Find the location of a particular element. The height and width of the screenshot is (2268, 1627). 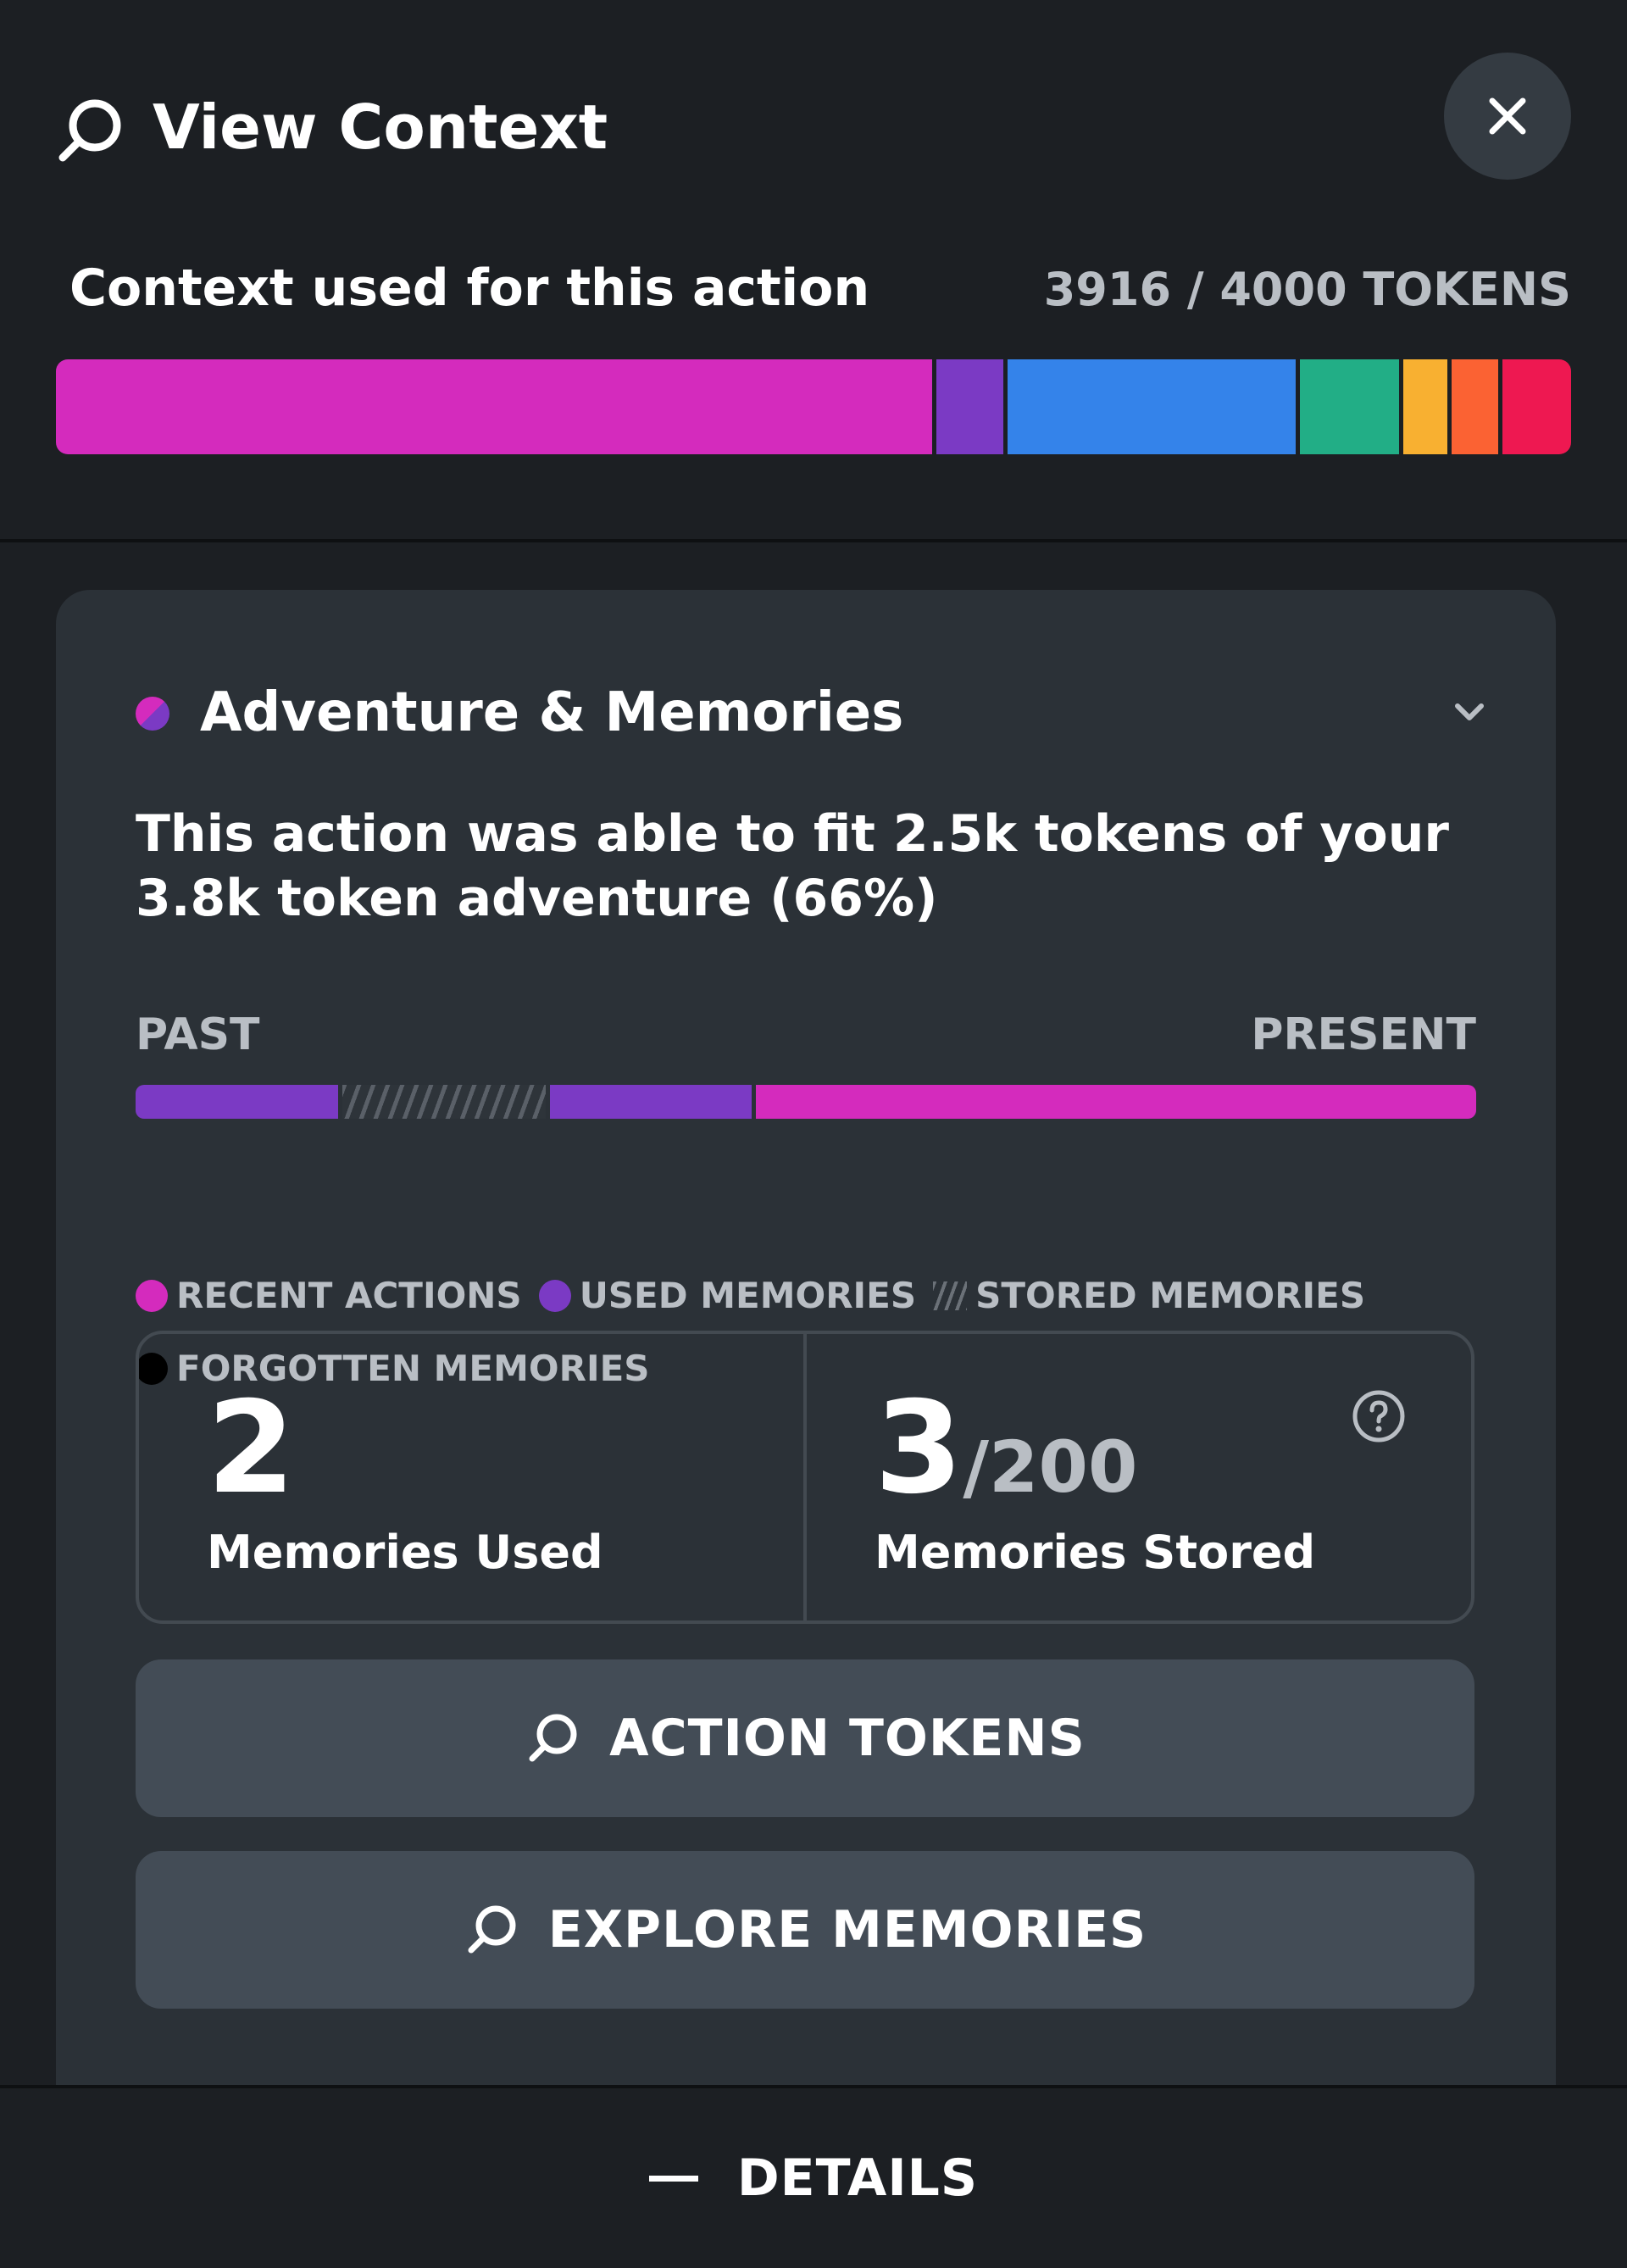

memories-stored-max: /200 is located at coordinates (1050, 1467).